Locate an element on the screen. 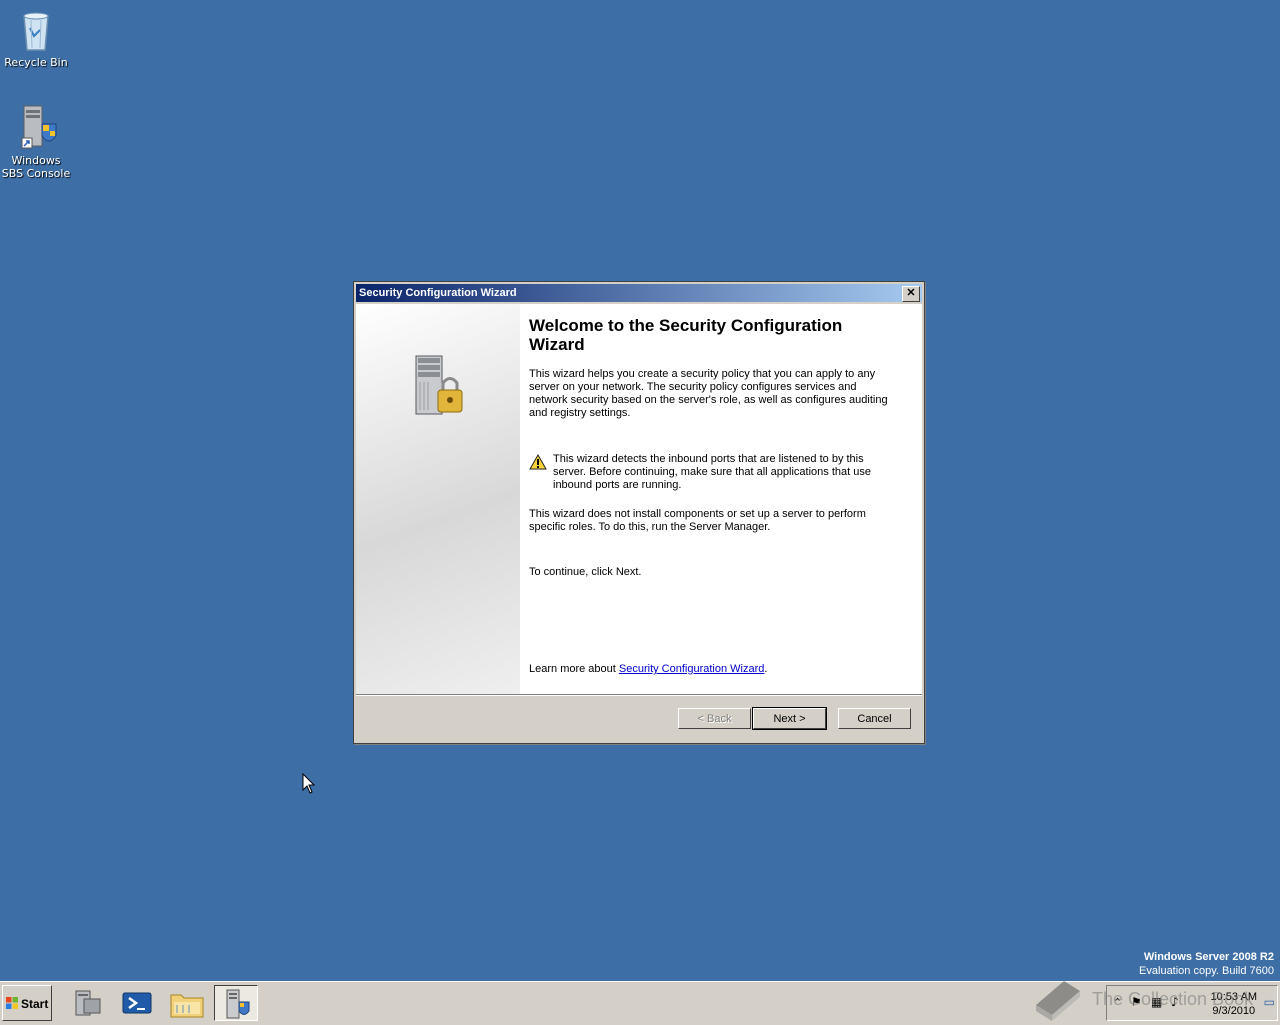  server-manager-icon is located at coordinates (88, 1003).